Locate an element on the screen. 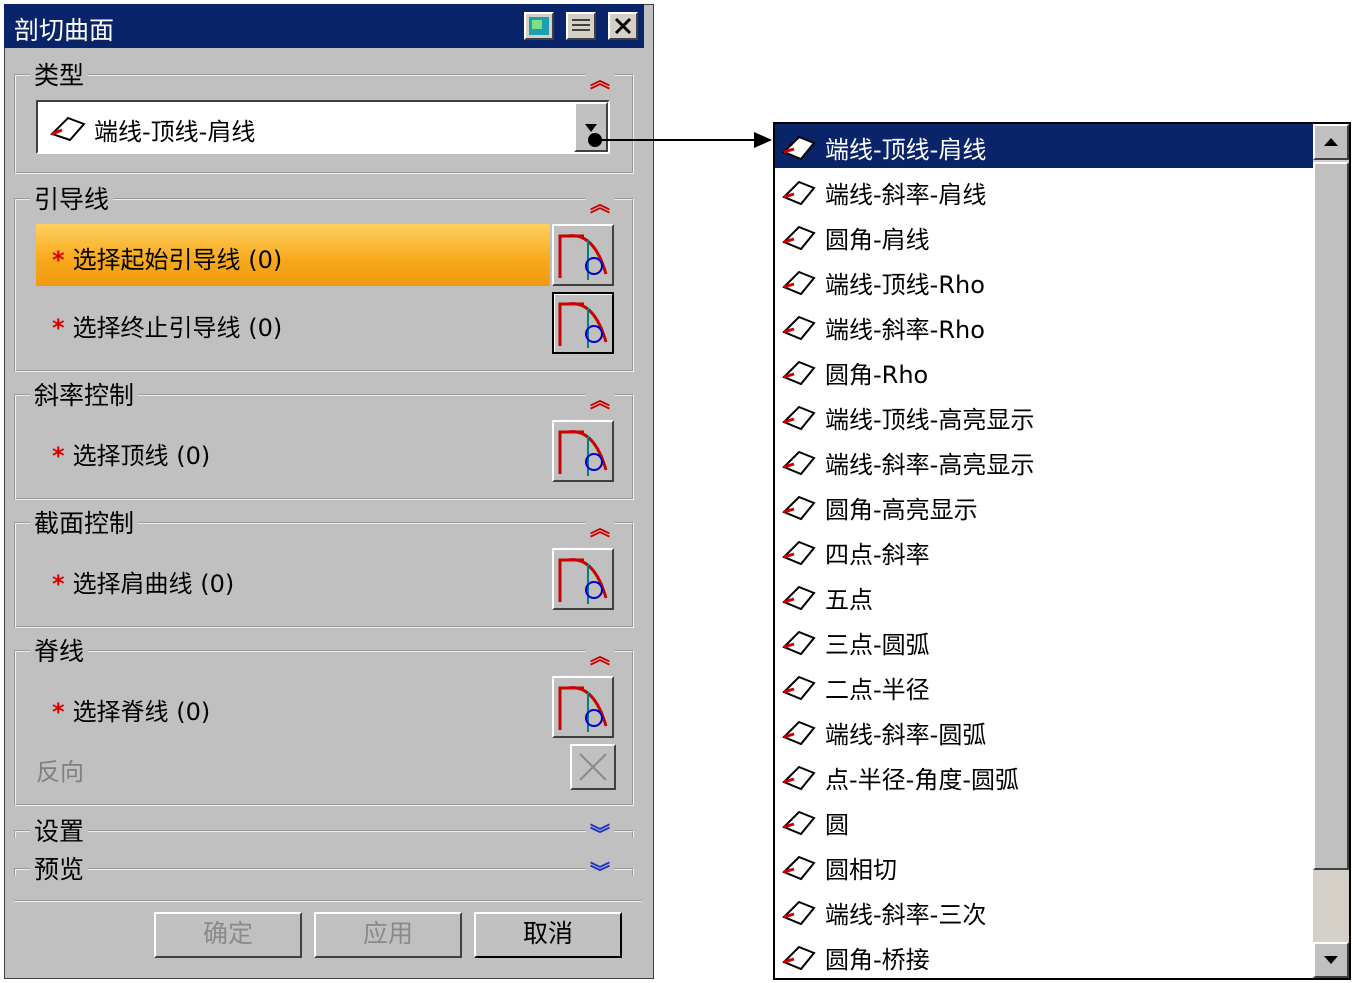 The width and height of the screenshot is (1352, 983). dropdown-item-label: 点-半径-角度-圆弧 is located at coordinates (922, 780).